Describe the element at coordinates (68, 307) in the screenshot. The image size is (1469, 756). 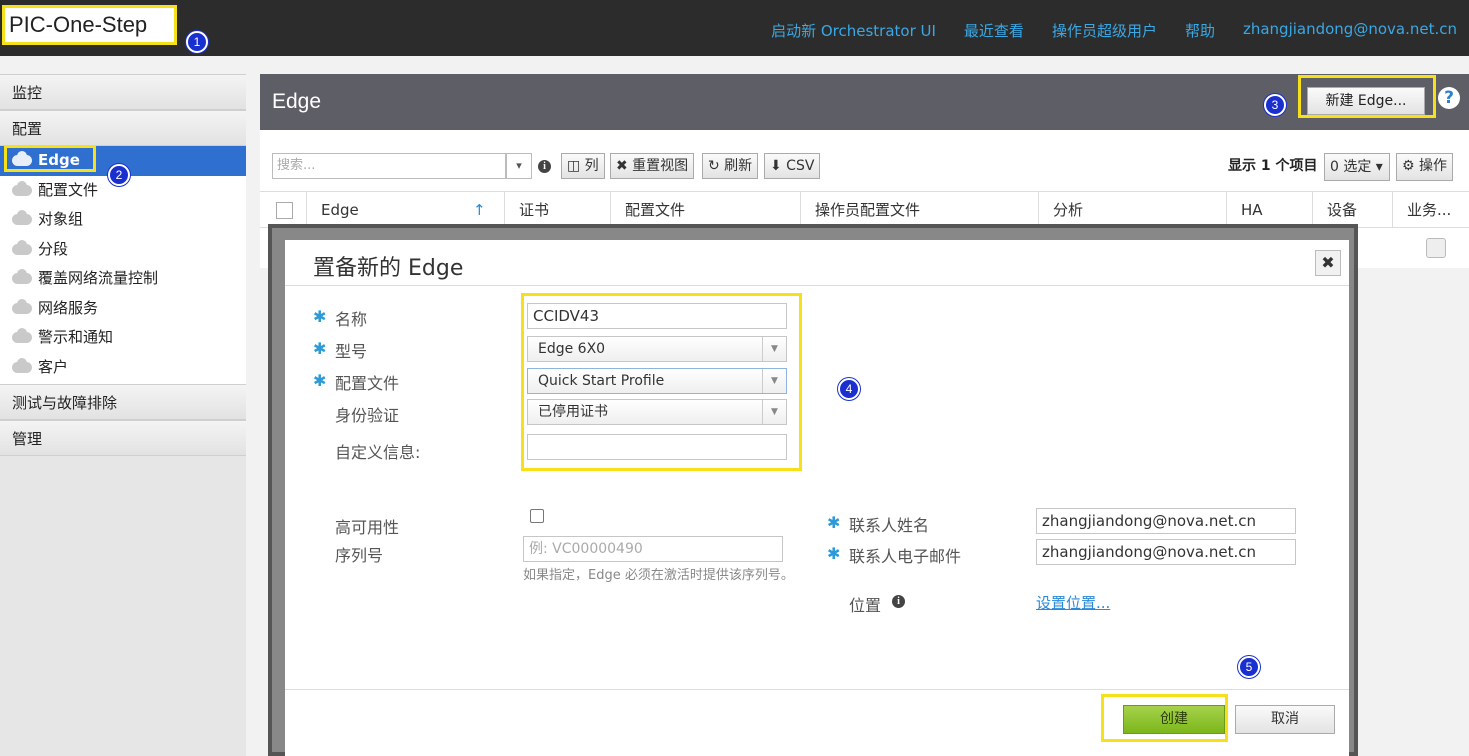
I see `sidebar-item-label: 网络服务` at that location.